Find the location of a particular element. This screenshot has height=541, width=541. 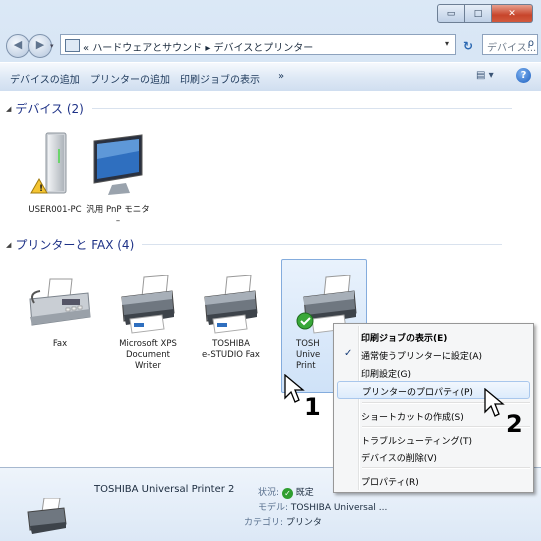

address-bar: « ハードウェアとサウンド ▸ デバイスとプリンター ▾ is located at coordinates (258, 44).